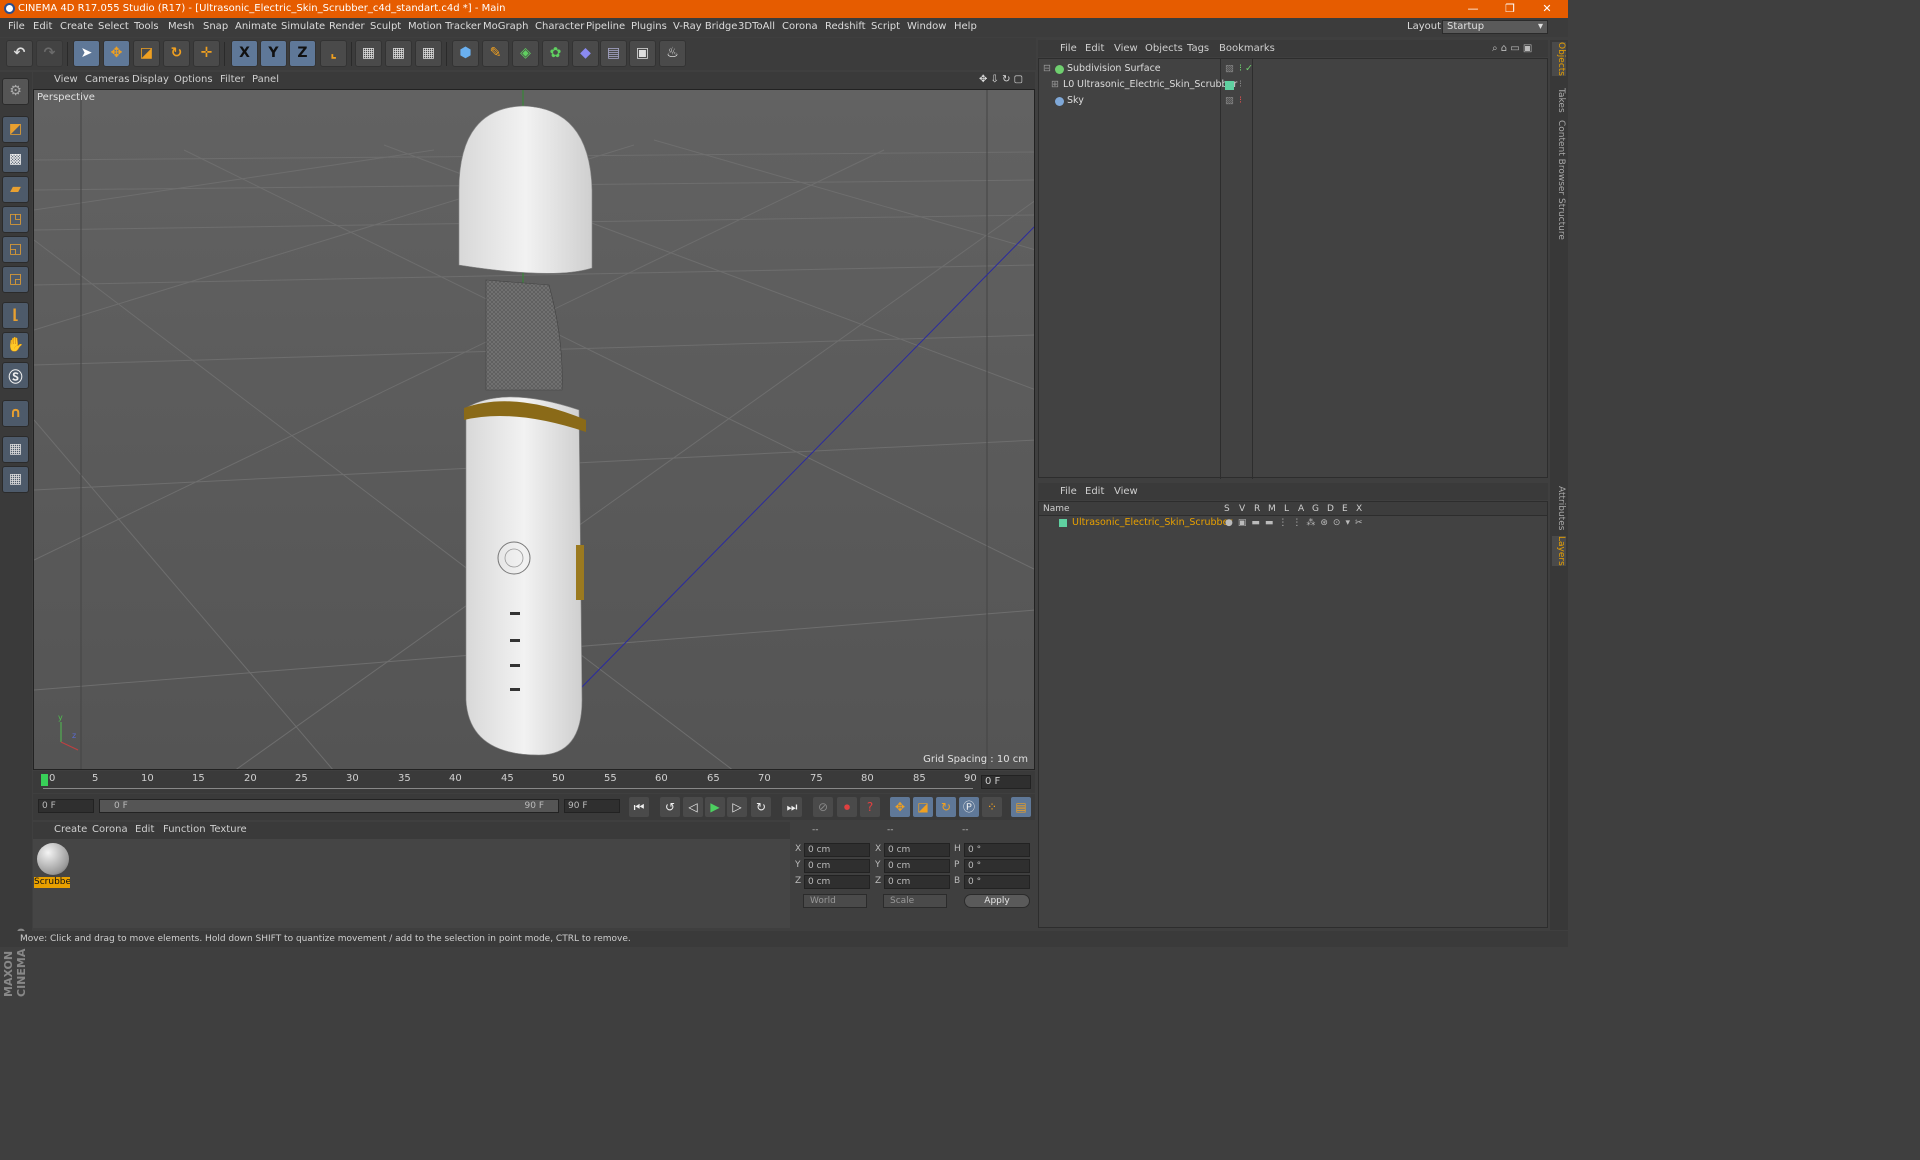  What do you see at coordinates (525, 53) in the screenshot?
I see `subdivision-surface-button: ◈` at bounding box center [525, 53].